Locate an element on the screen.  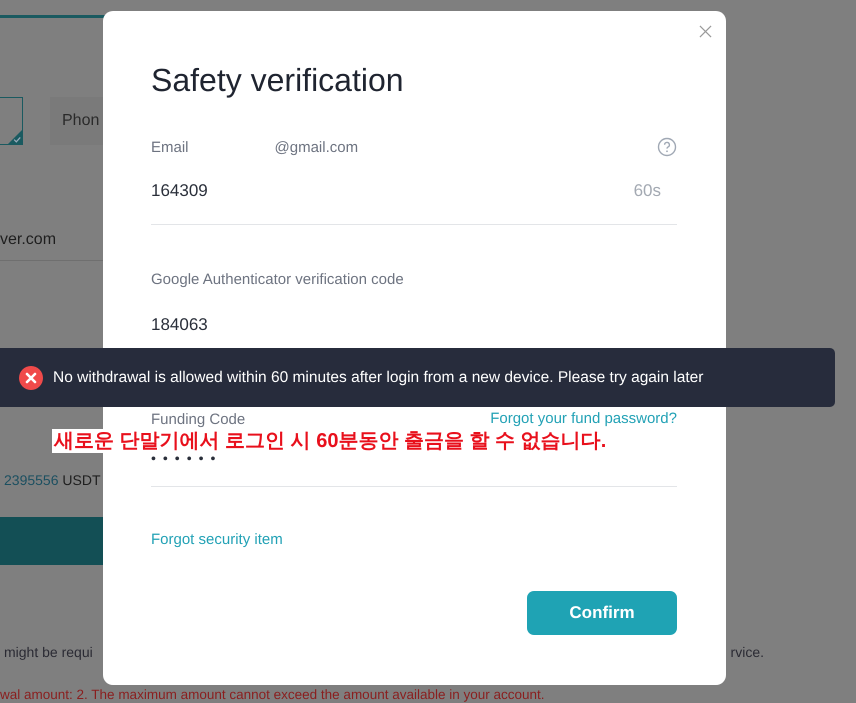
balance-unit: USDT is located at coordinates (81, 480).